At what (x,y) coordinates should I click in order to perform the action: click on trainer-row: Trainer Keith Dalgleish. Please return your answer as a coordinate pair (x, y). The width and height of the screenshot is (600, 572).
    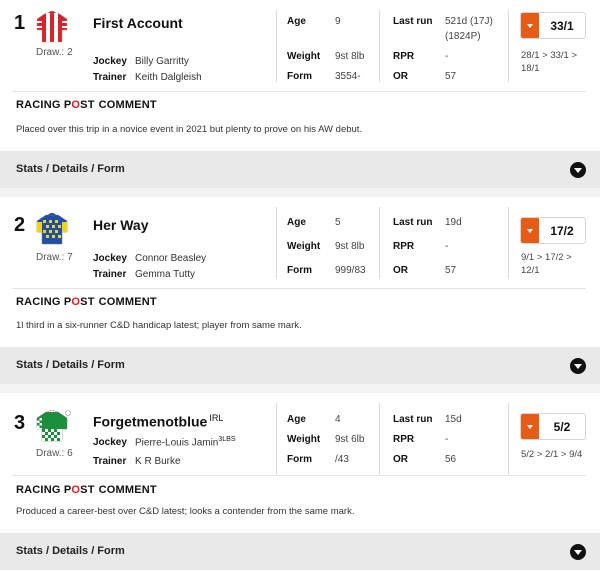
    Looking at the image, I should click on (147, 77).